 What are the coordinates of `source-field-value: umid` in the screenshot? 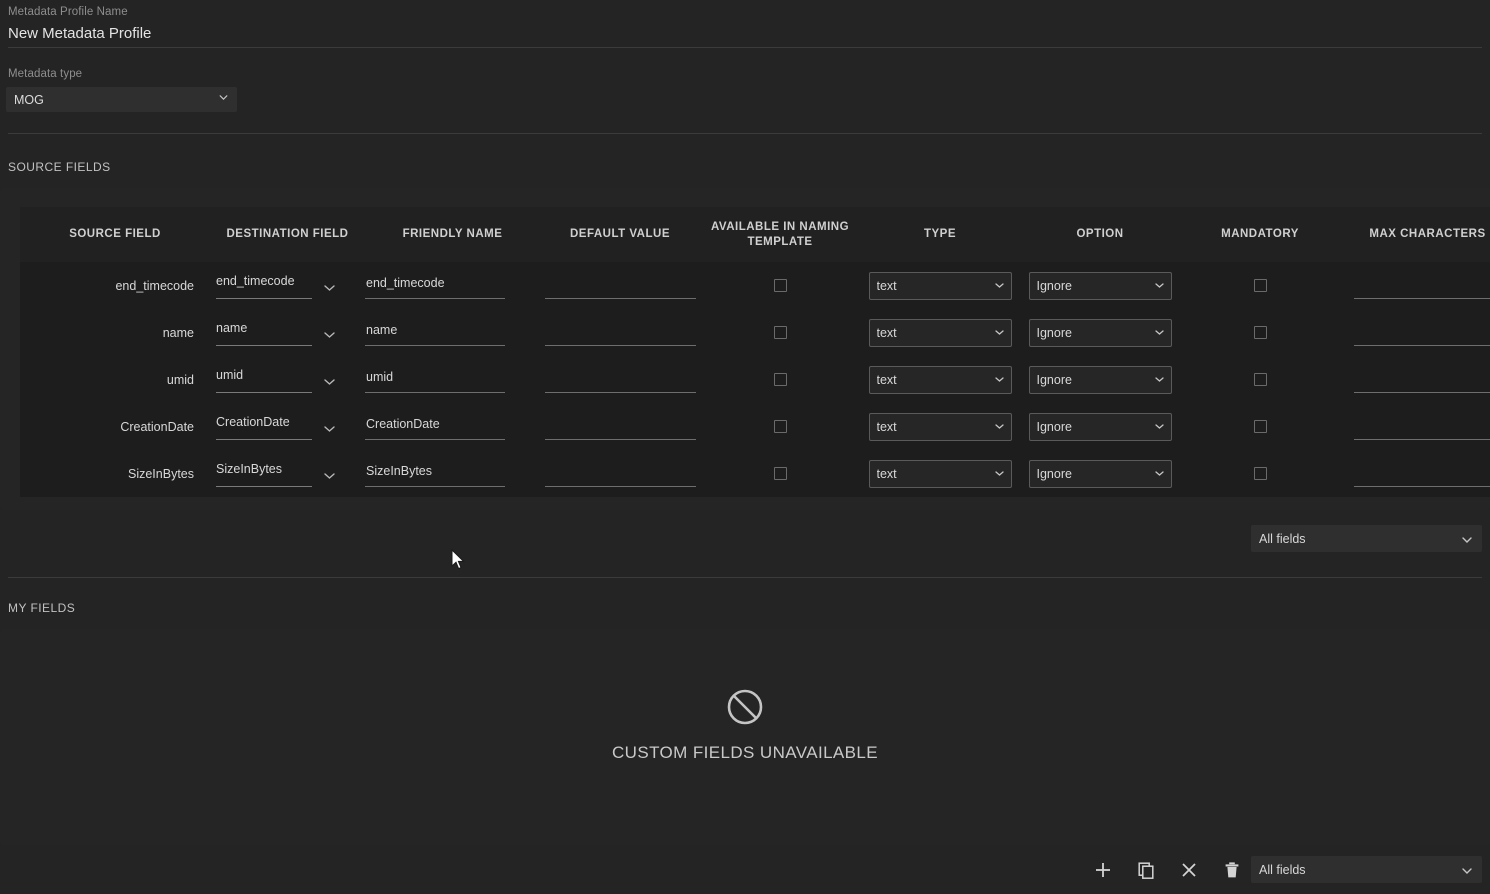 It's located at (180, 379).